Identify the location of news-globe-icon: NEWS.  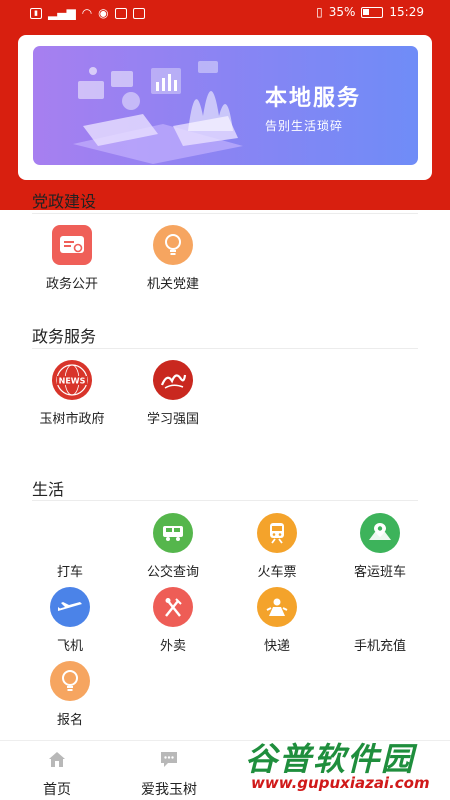
(72, 380).